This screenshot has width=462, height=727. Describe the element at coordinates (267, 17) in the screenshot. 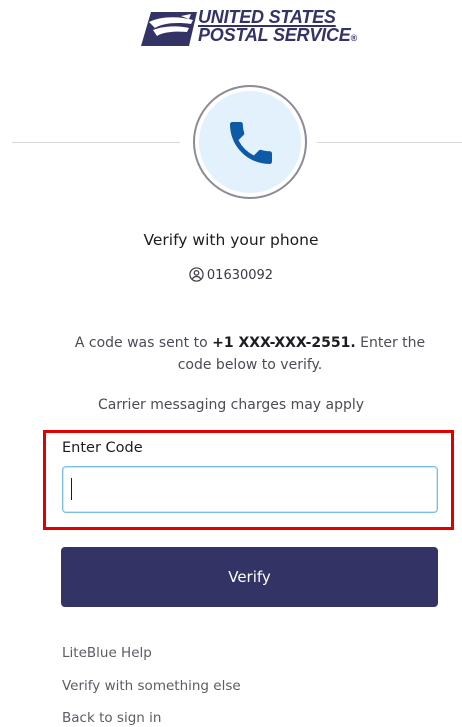

I see `brand-line-1: UNITED STATES` at that location.